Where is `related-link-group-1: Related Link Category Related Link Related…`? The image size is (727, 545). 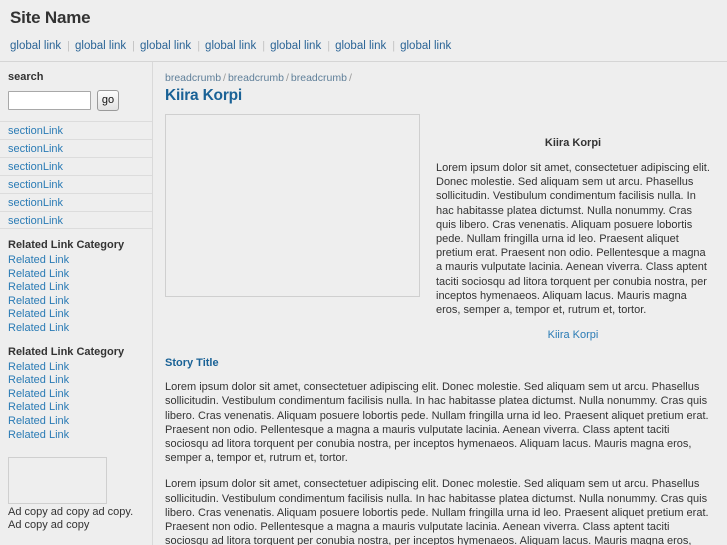
related-link-group-1: Related Link Category Related Link Related… is located at coordinates (76, 282).